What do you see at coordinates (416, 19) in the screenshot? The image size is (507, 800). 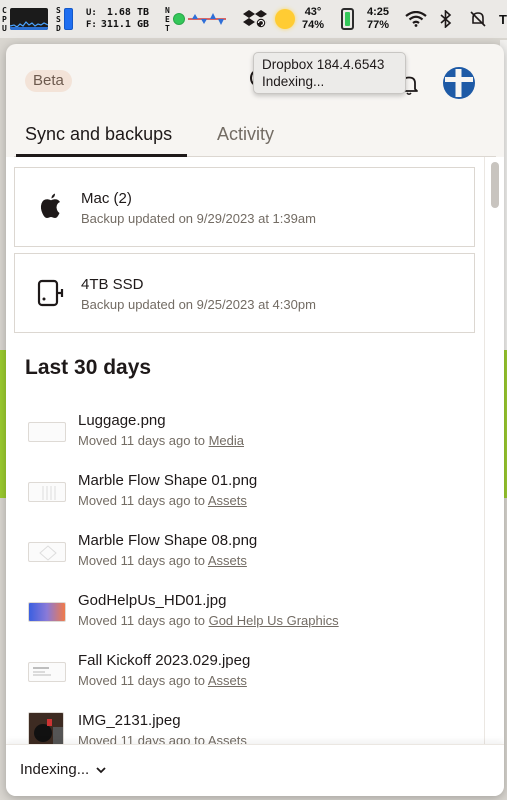 I see `wifi-icon` at bounding box center [416, 19].